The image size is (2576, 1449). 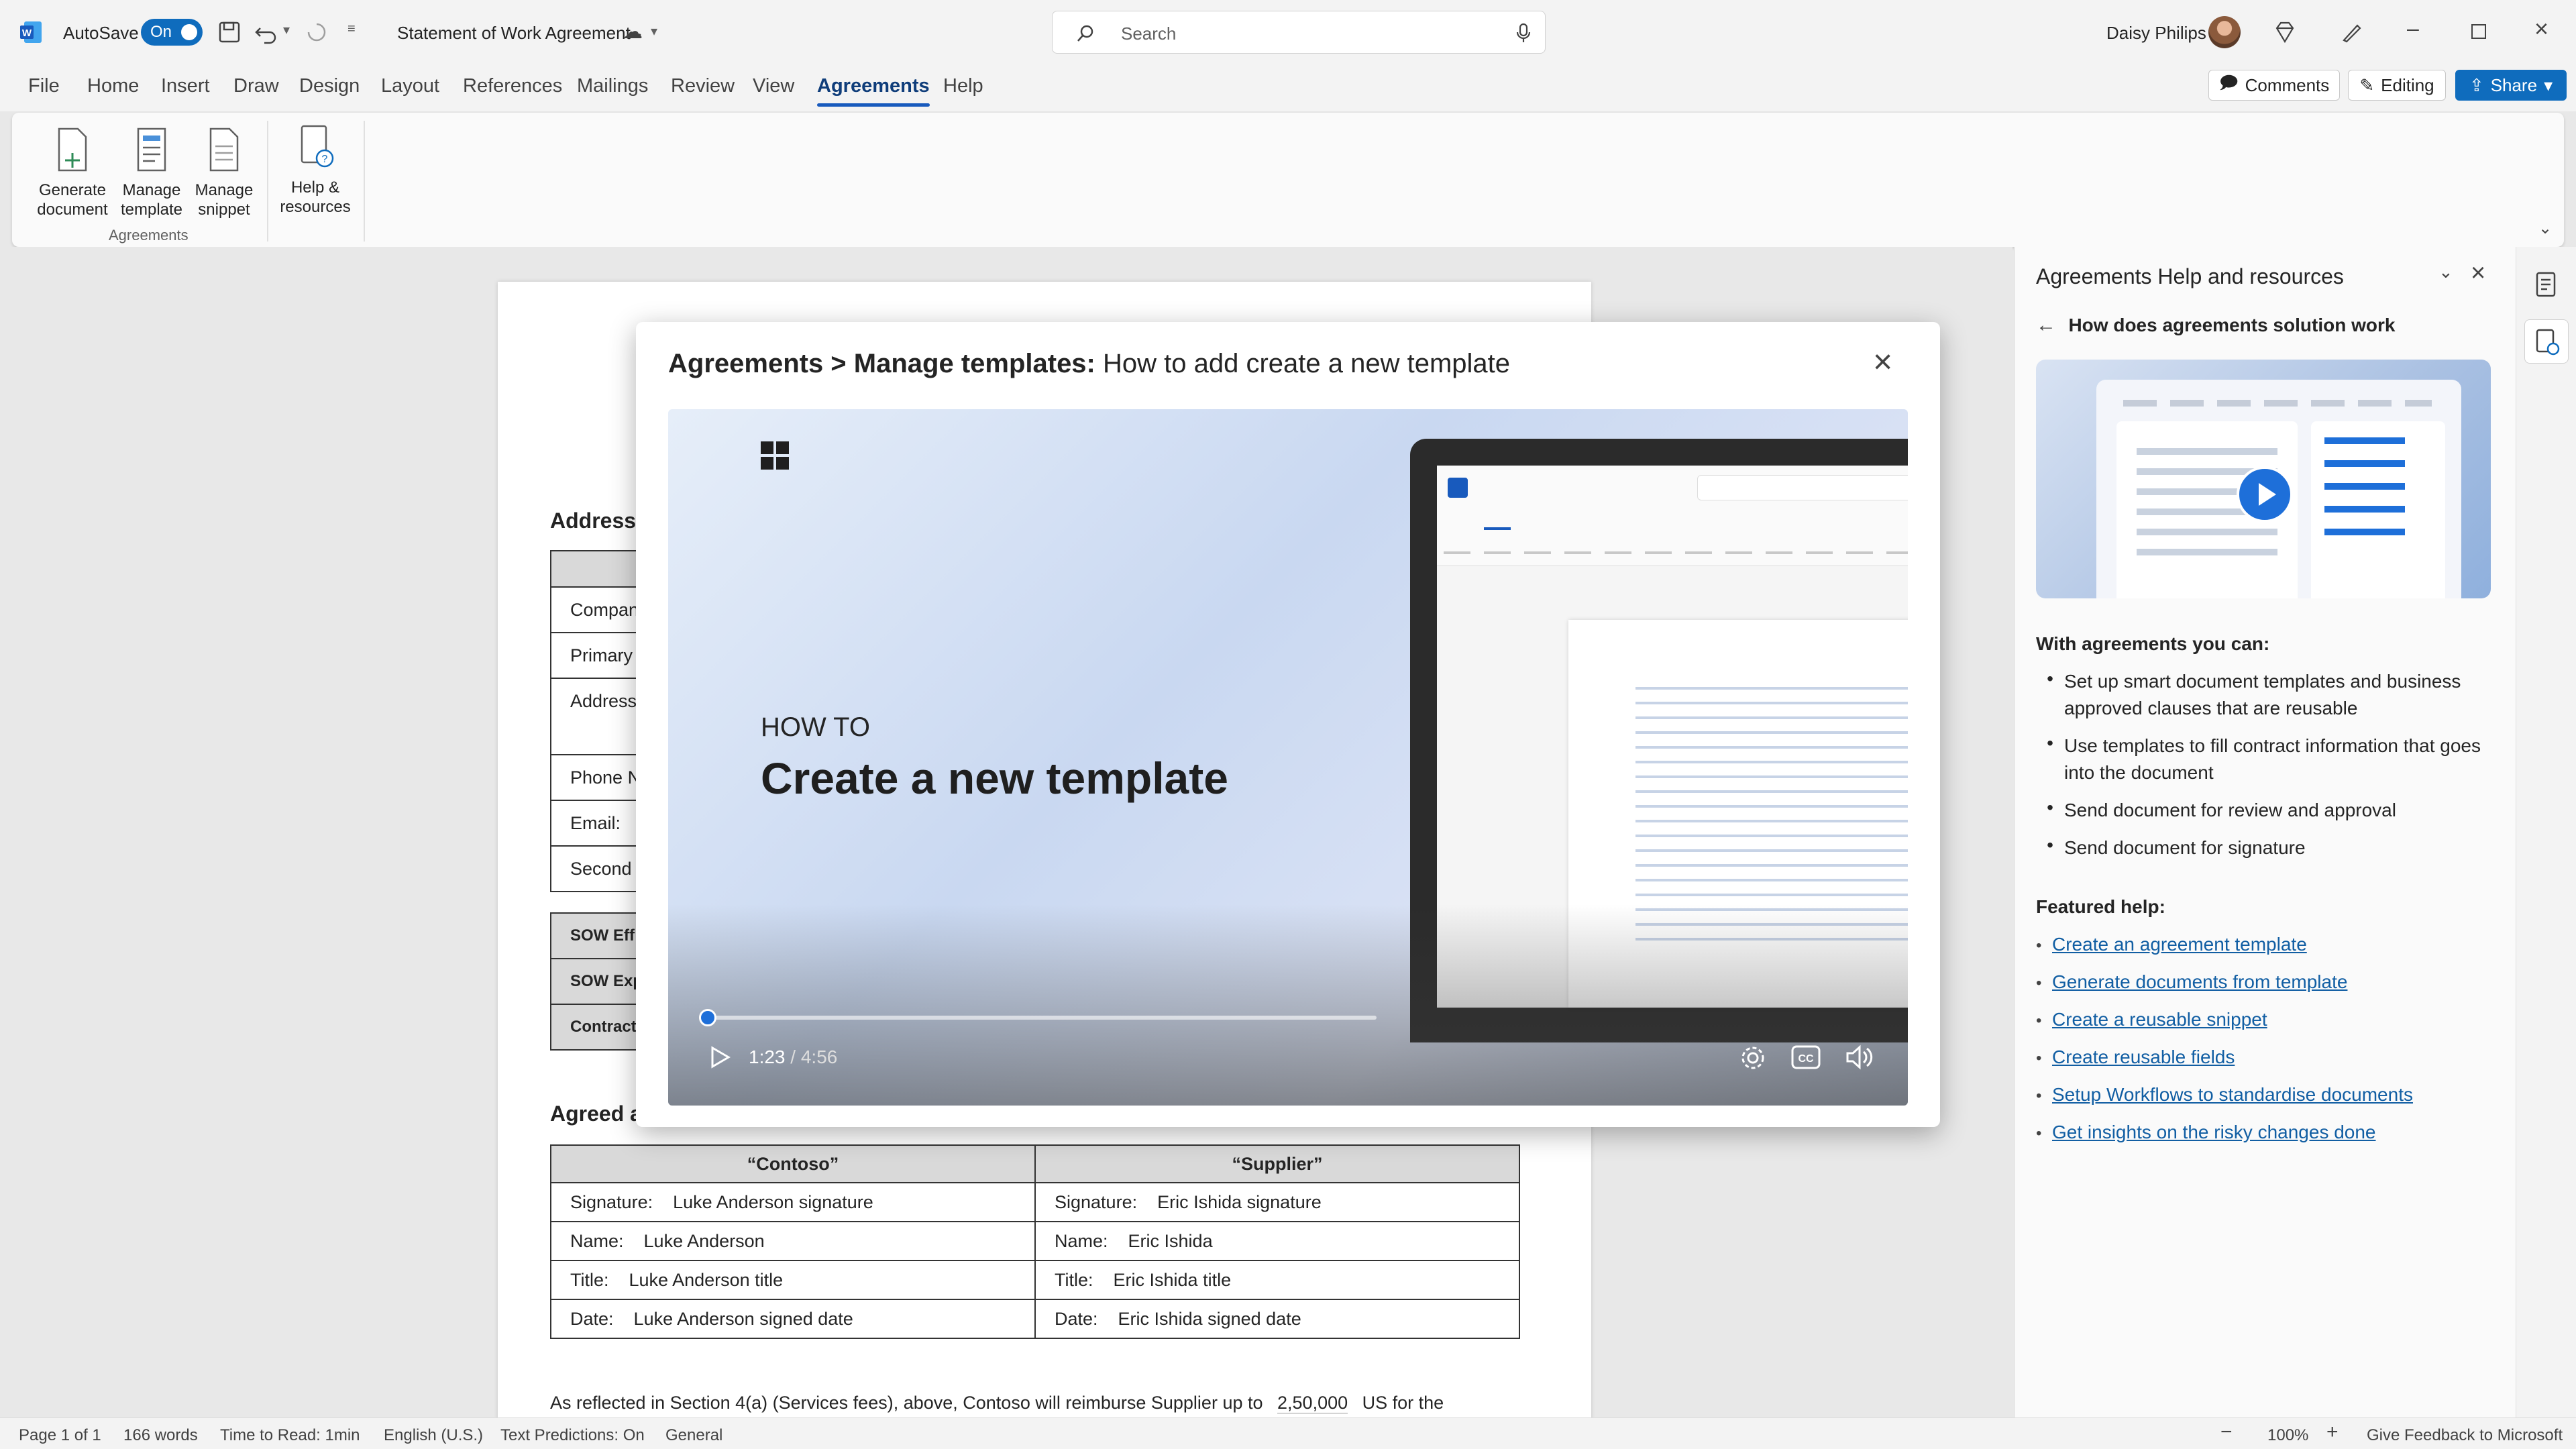 I want to click on undo-icon, so click(x=265, y=32).